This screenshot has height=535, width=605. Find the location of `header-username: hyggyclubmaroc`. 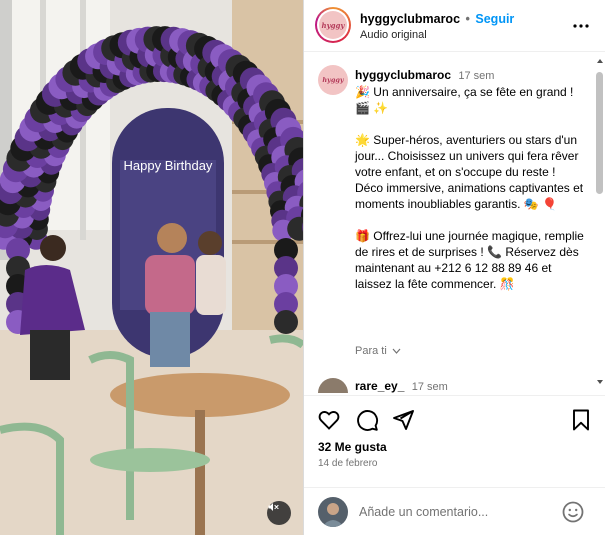

header-username: hyggyclubmaroc is located at coordinates (410, 19).